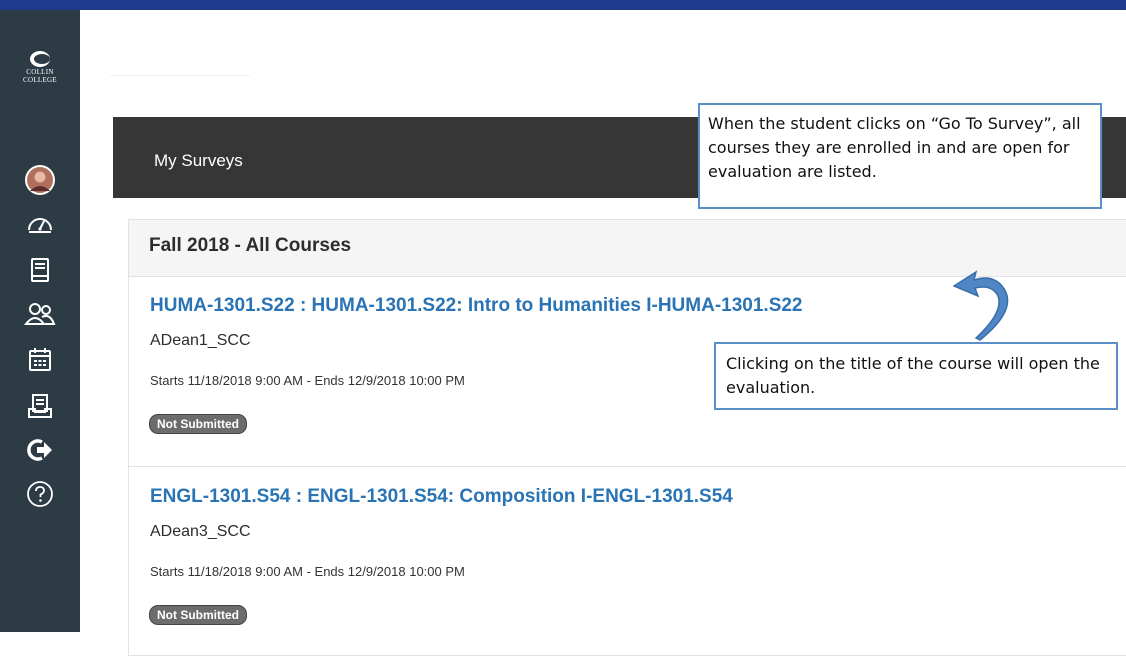 The image size is (1126, 656). I want to click on groups-icon, so click(40, 314).